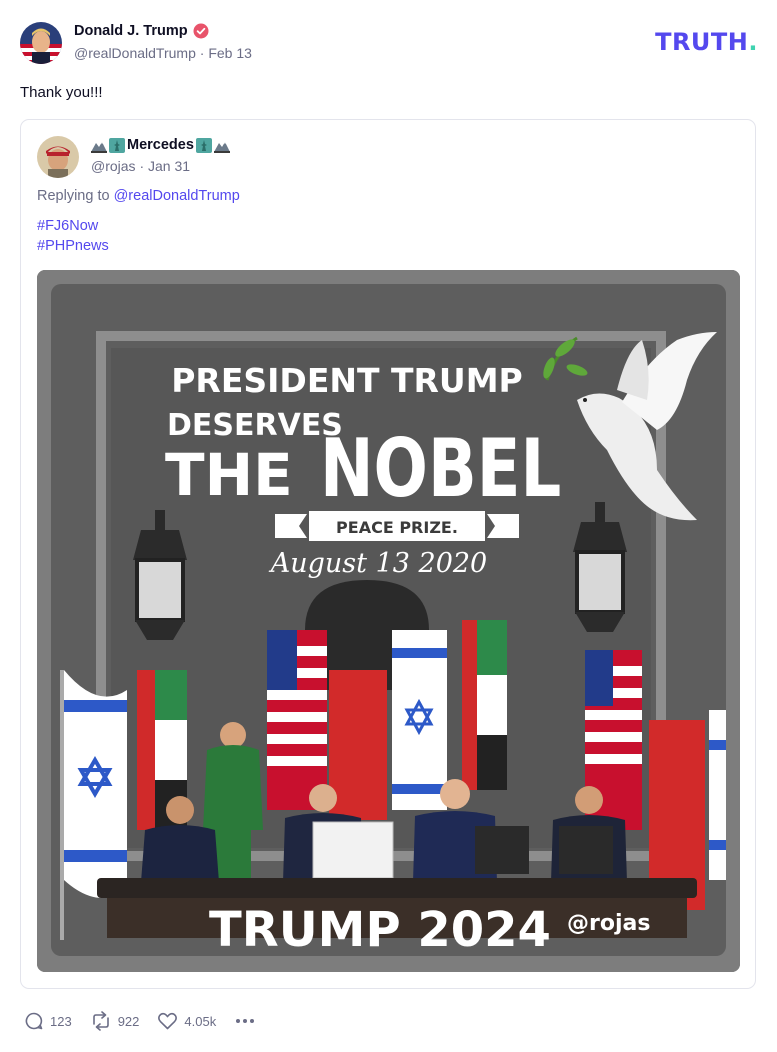 The width and height of the screenshot is (777, 1052). Describe the element at coordinates (73, 226) in the screenshot. I see `hashtag-link: #FJ6Now` at that location.